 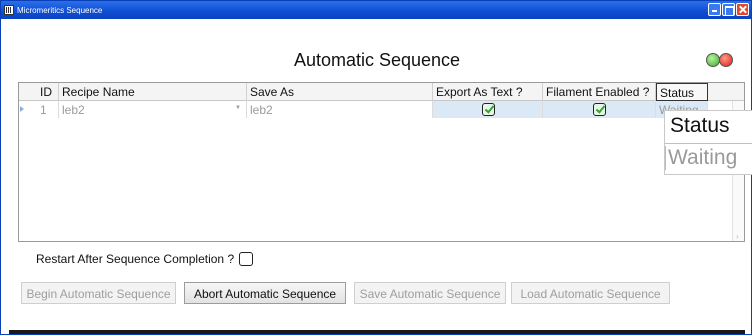 What do you see at coordinates (488, 92) in the screenshot?
I see `column-header-export-as-text: Export As Text ?` at bounding box center [488, 92].